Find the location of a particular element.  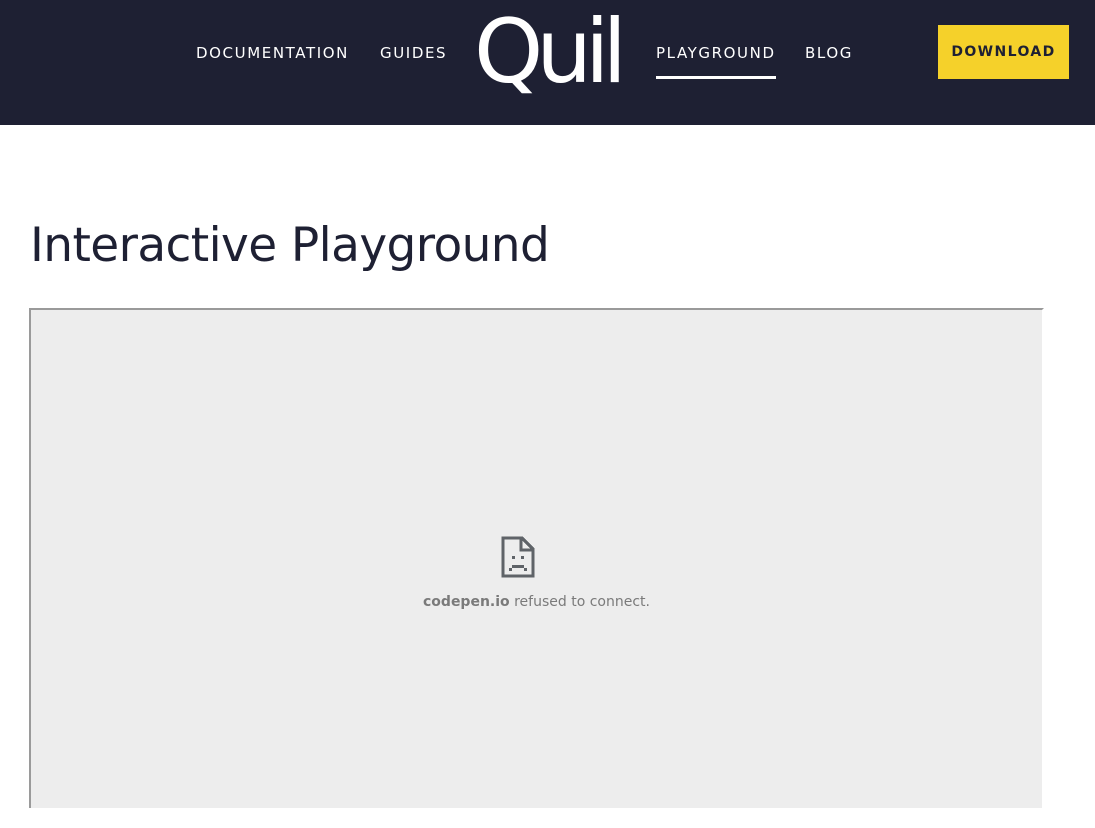

page-title: Interactive Playground is located at coordinates (290, 245).